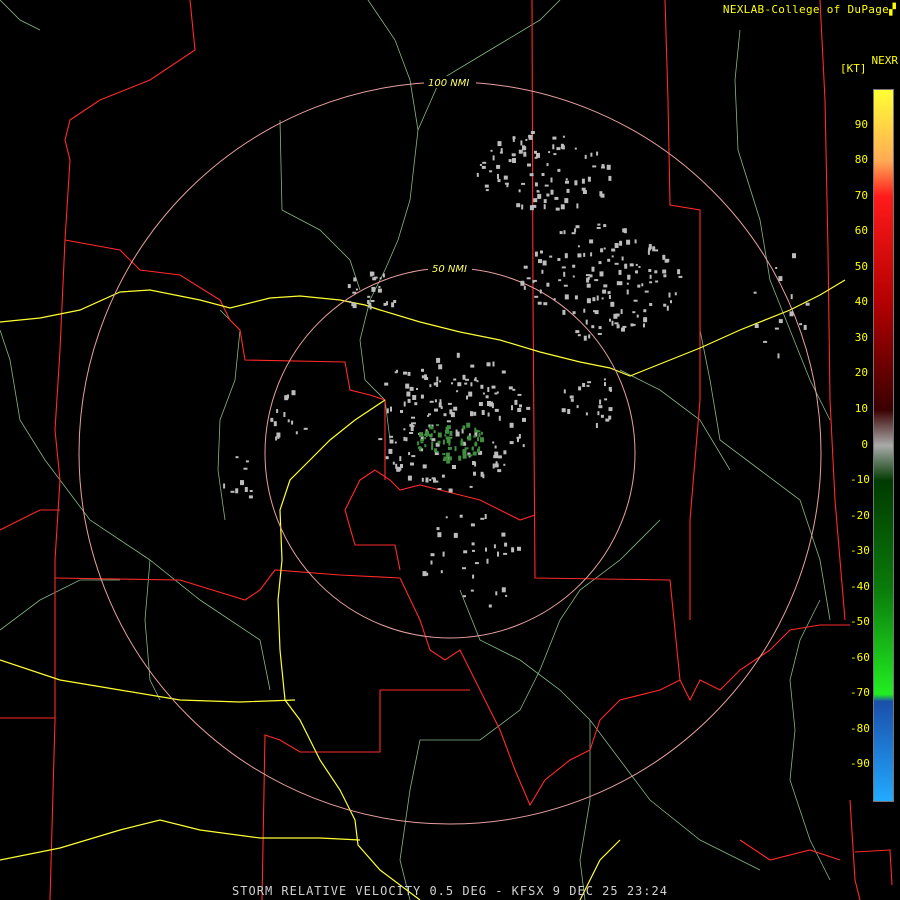 The height and width of the screenshot is (900, 900). Describe the element at coordinates (861, 337) in the screenshot. I see `velocity-tick: 30` at that location.